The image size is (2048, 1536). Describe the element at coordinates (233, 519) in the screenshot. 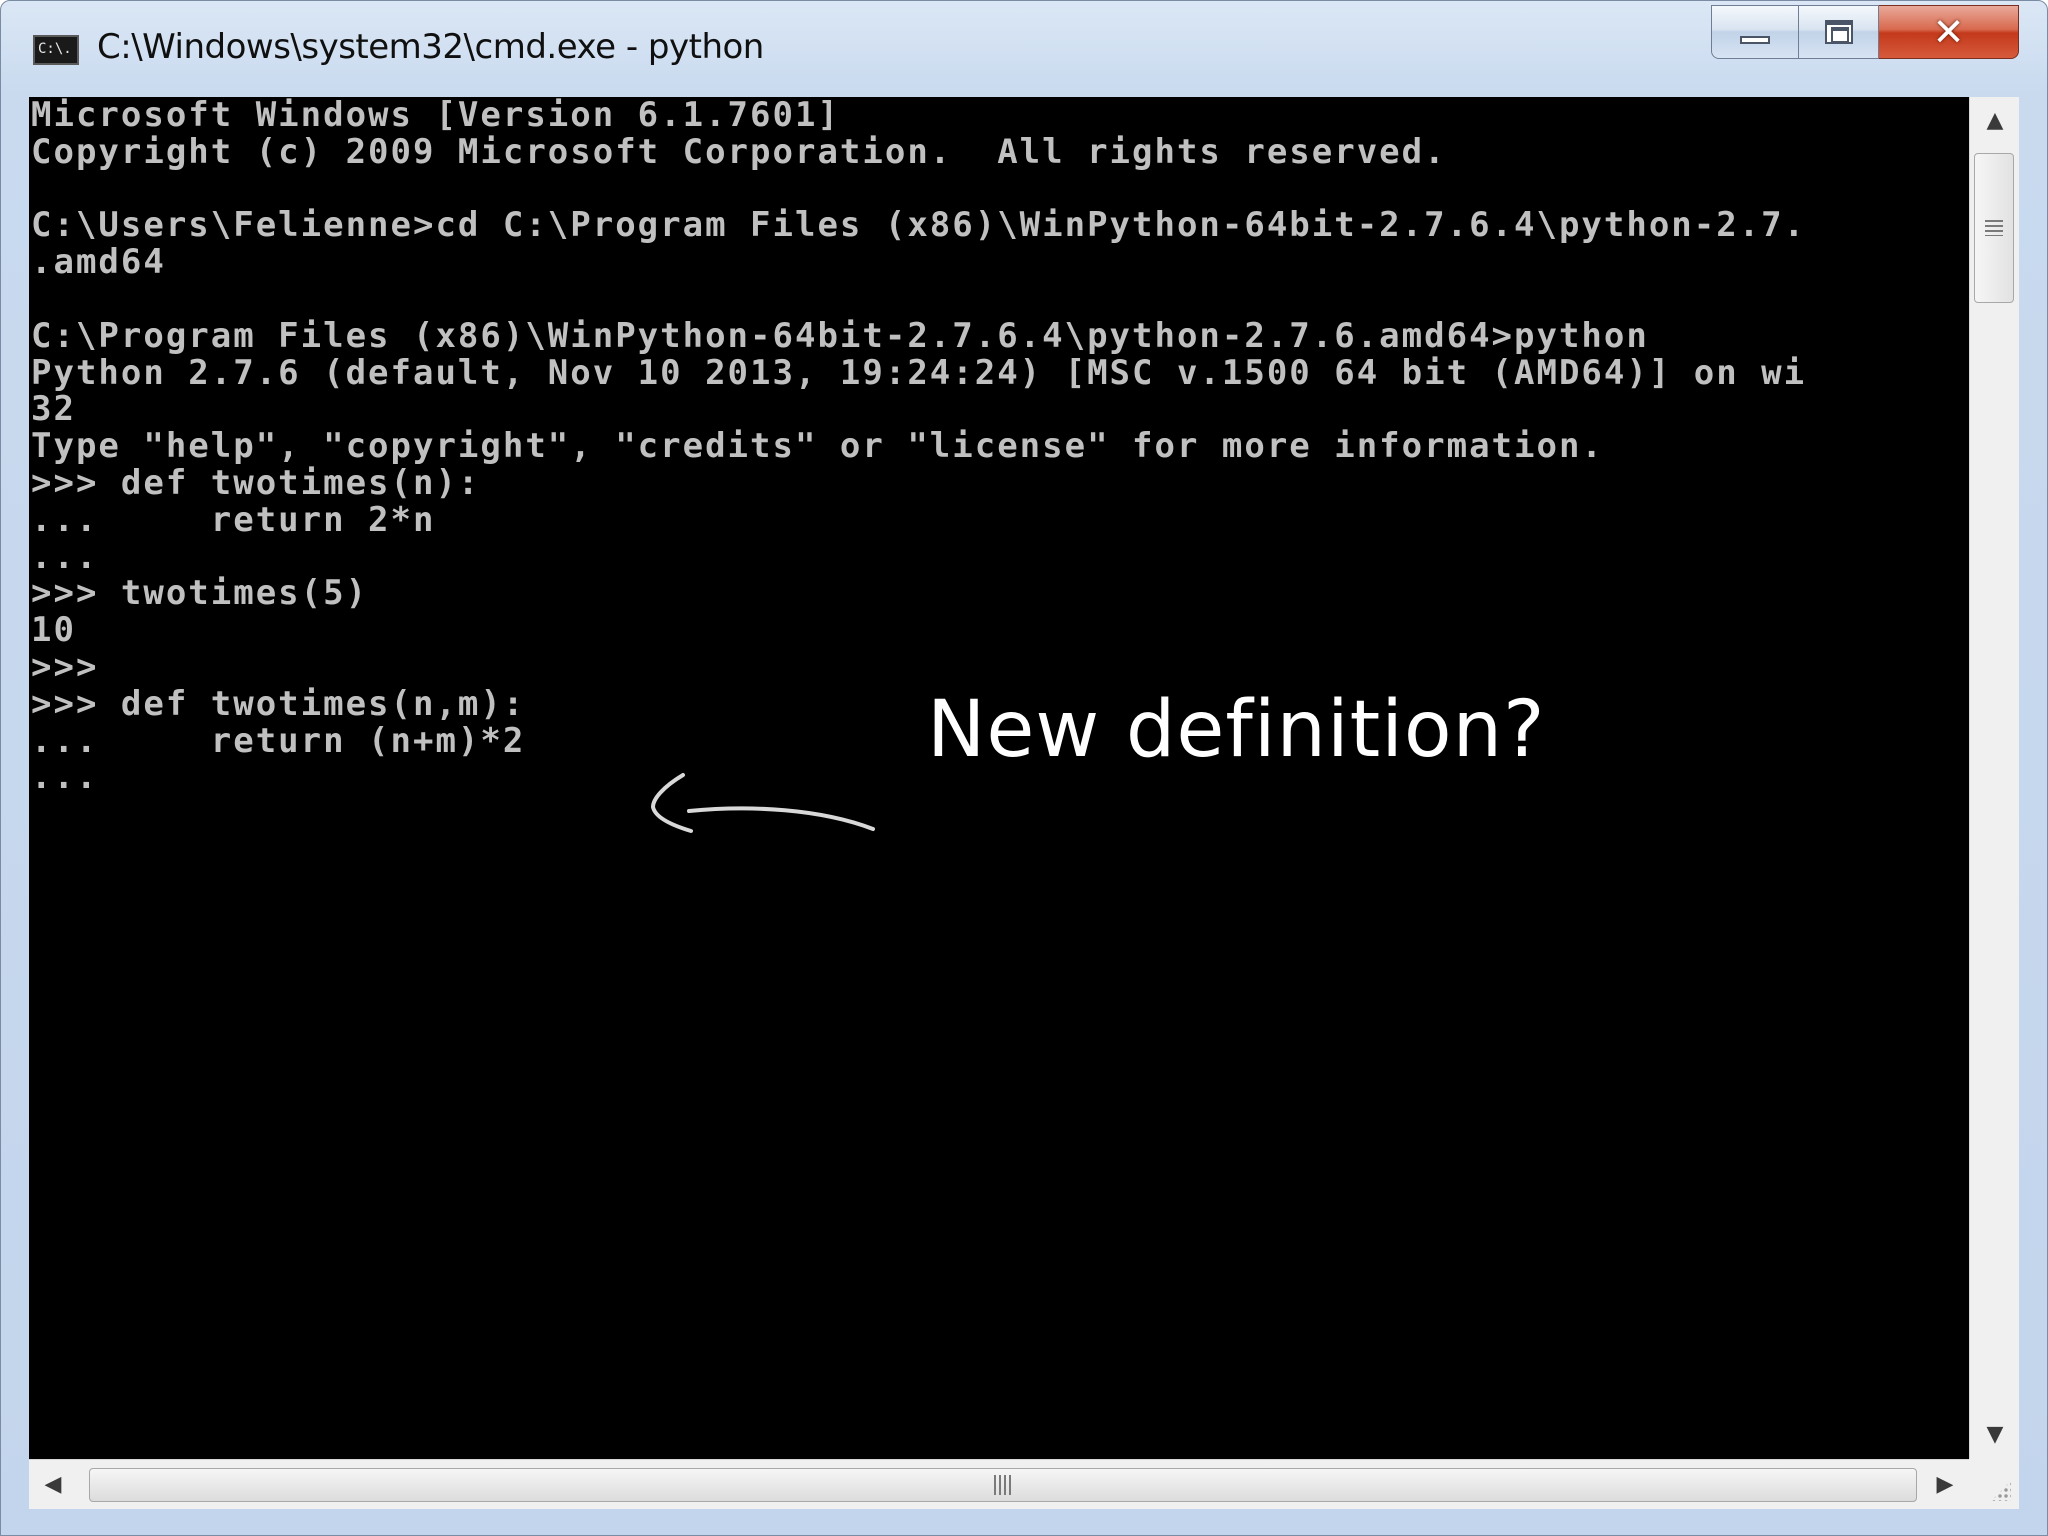

I see `console-line: ... return 2*n` at that location.